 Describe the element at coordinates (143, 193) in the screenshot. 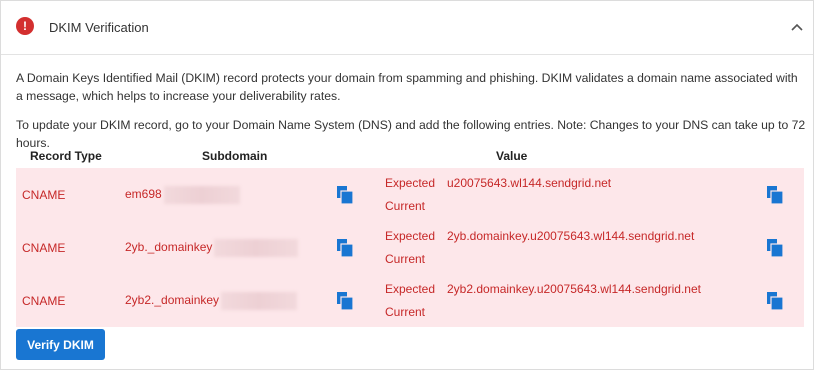

I see `subdomain-text: em698` at that location.